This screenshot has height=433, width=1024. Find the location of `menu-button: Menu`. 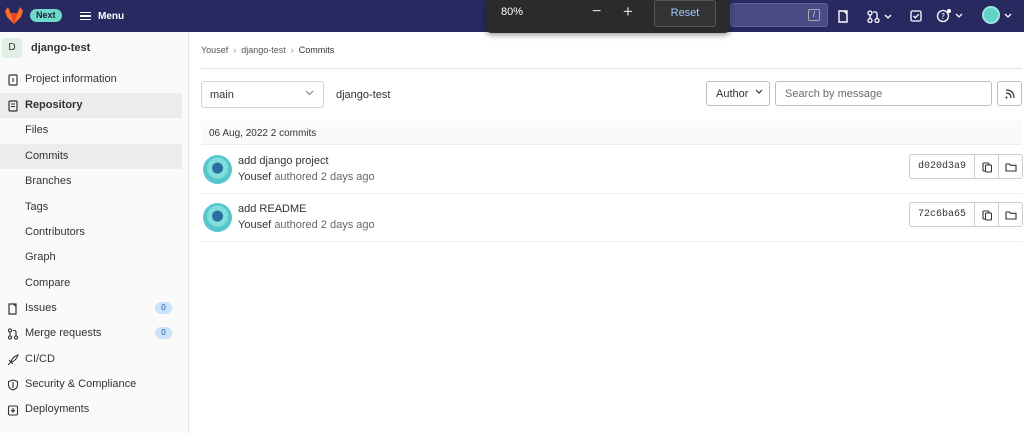

menu-button: Menu is located at coordinates (102, 16).